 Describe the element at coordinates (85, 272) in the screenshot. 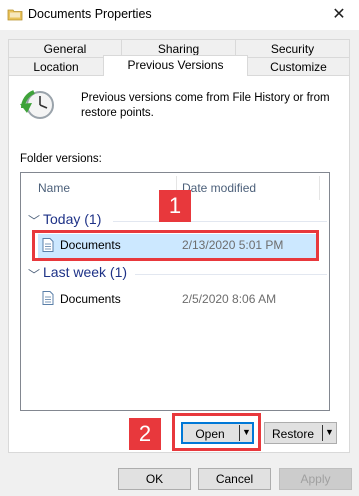

I see `group-header-last-week: Last week (1)` at that location.